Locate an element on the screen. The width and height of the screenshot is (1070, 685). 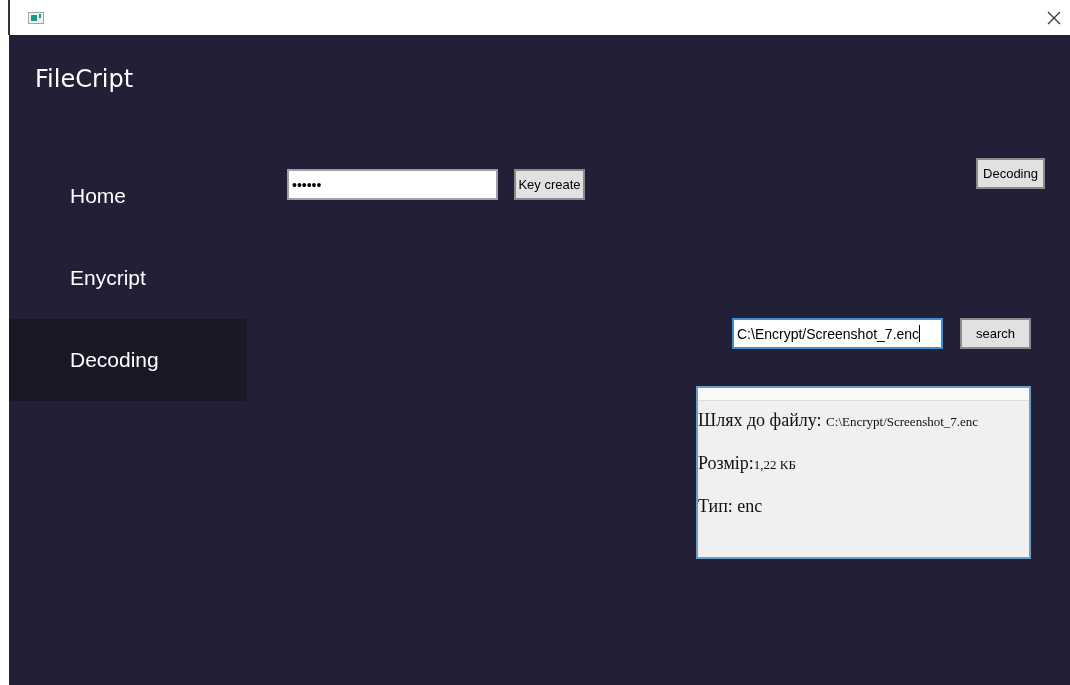
file-info-text: Шлях до файлу: C:\Encrypt/Screenshot_7.enc is located at coordinates (839, 420).